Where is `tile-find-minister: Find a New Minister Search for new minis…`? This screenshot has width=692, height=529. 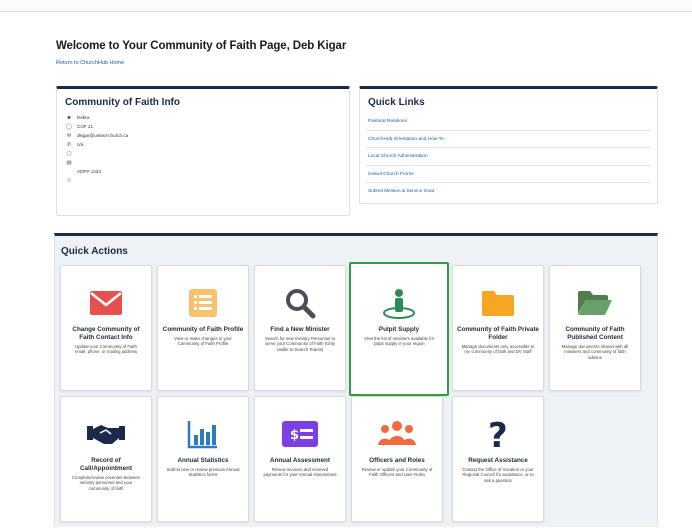 tile-find-minister: Find a New Minister Search for new minis… is located at coordinates (300, 328).